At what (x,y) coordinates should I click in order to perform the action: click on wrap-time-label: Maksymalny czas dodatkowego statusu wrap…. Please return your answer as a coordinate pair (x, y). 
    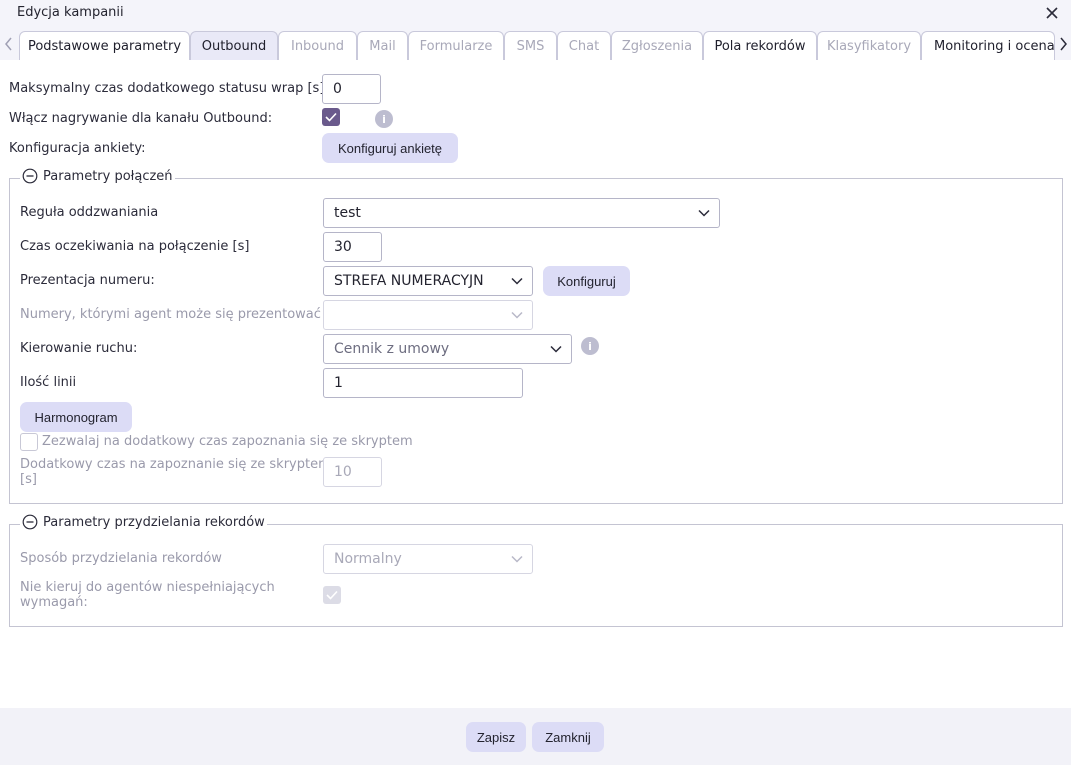
    Looking at the image, I should click on (167, 88).